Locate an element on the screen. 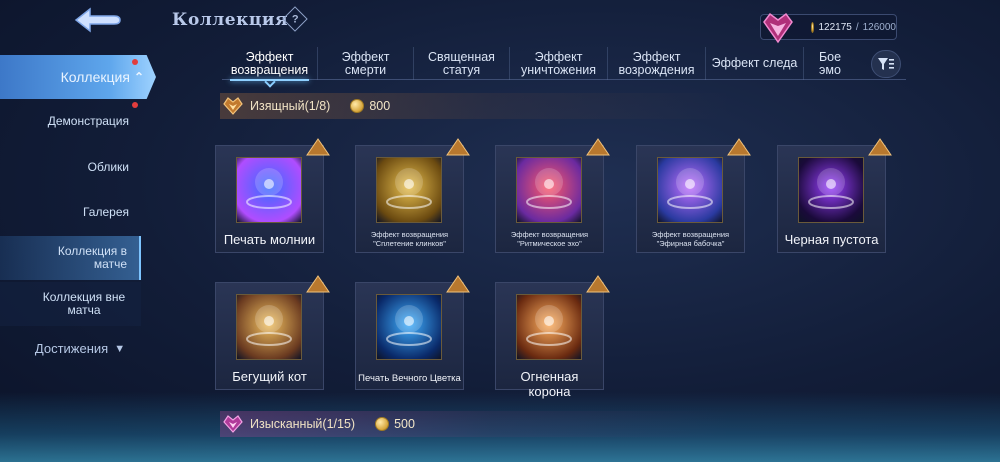 This screenshot has width=1000, height=462. sidebar-item-in-match: Коллекция в матче is located at coordinates (70, 258).